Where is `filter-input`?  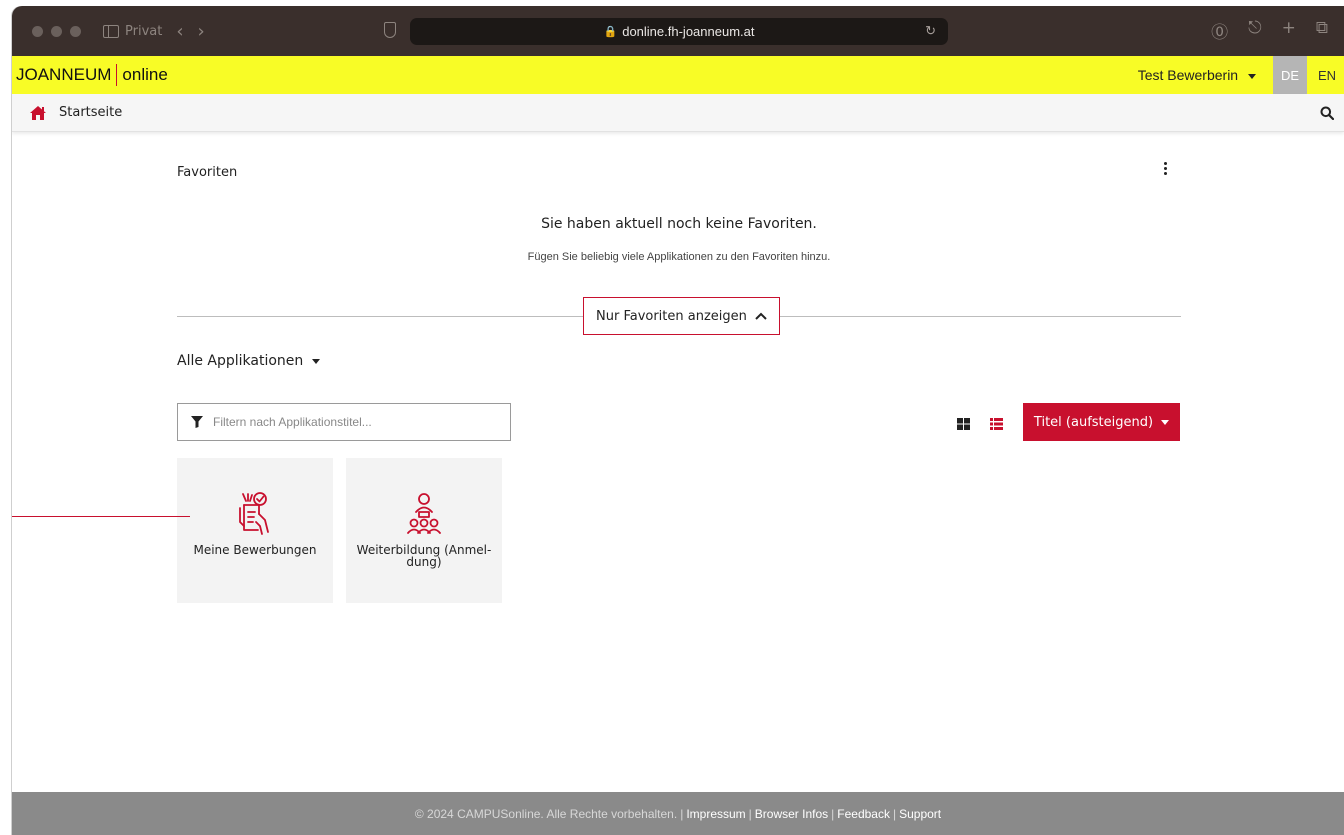
filter-input is located at coordinates (353, 422).